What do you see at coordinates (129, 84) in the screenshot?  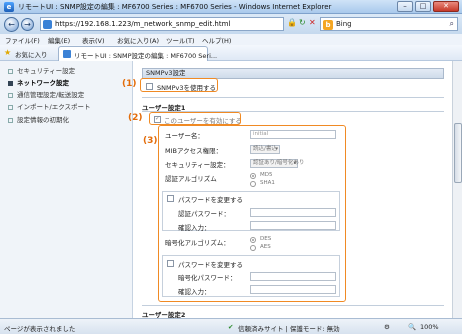 I see `callout-1: (1)` at bounding box center [129, 84].